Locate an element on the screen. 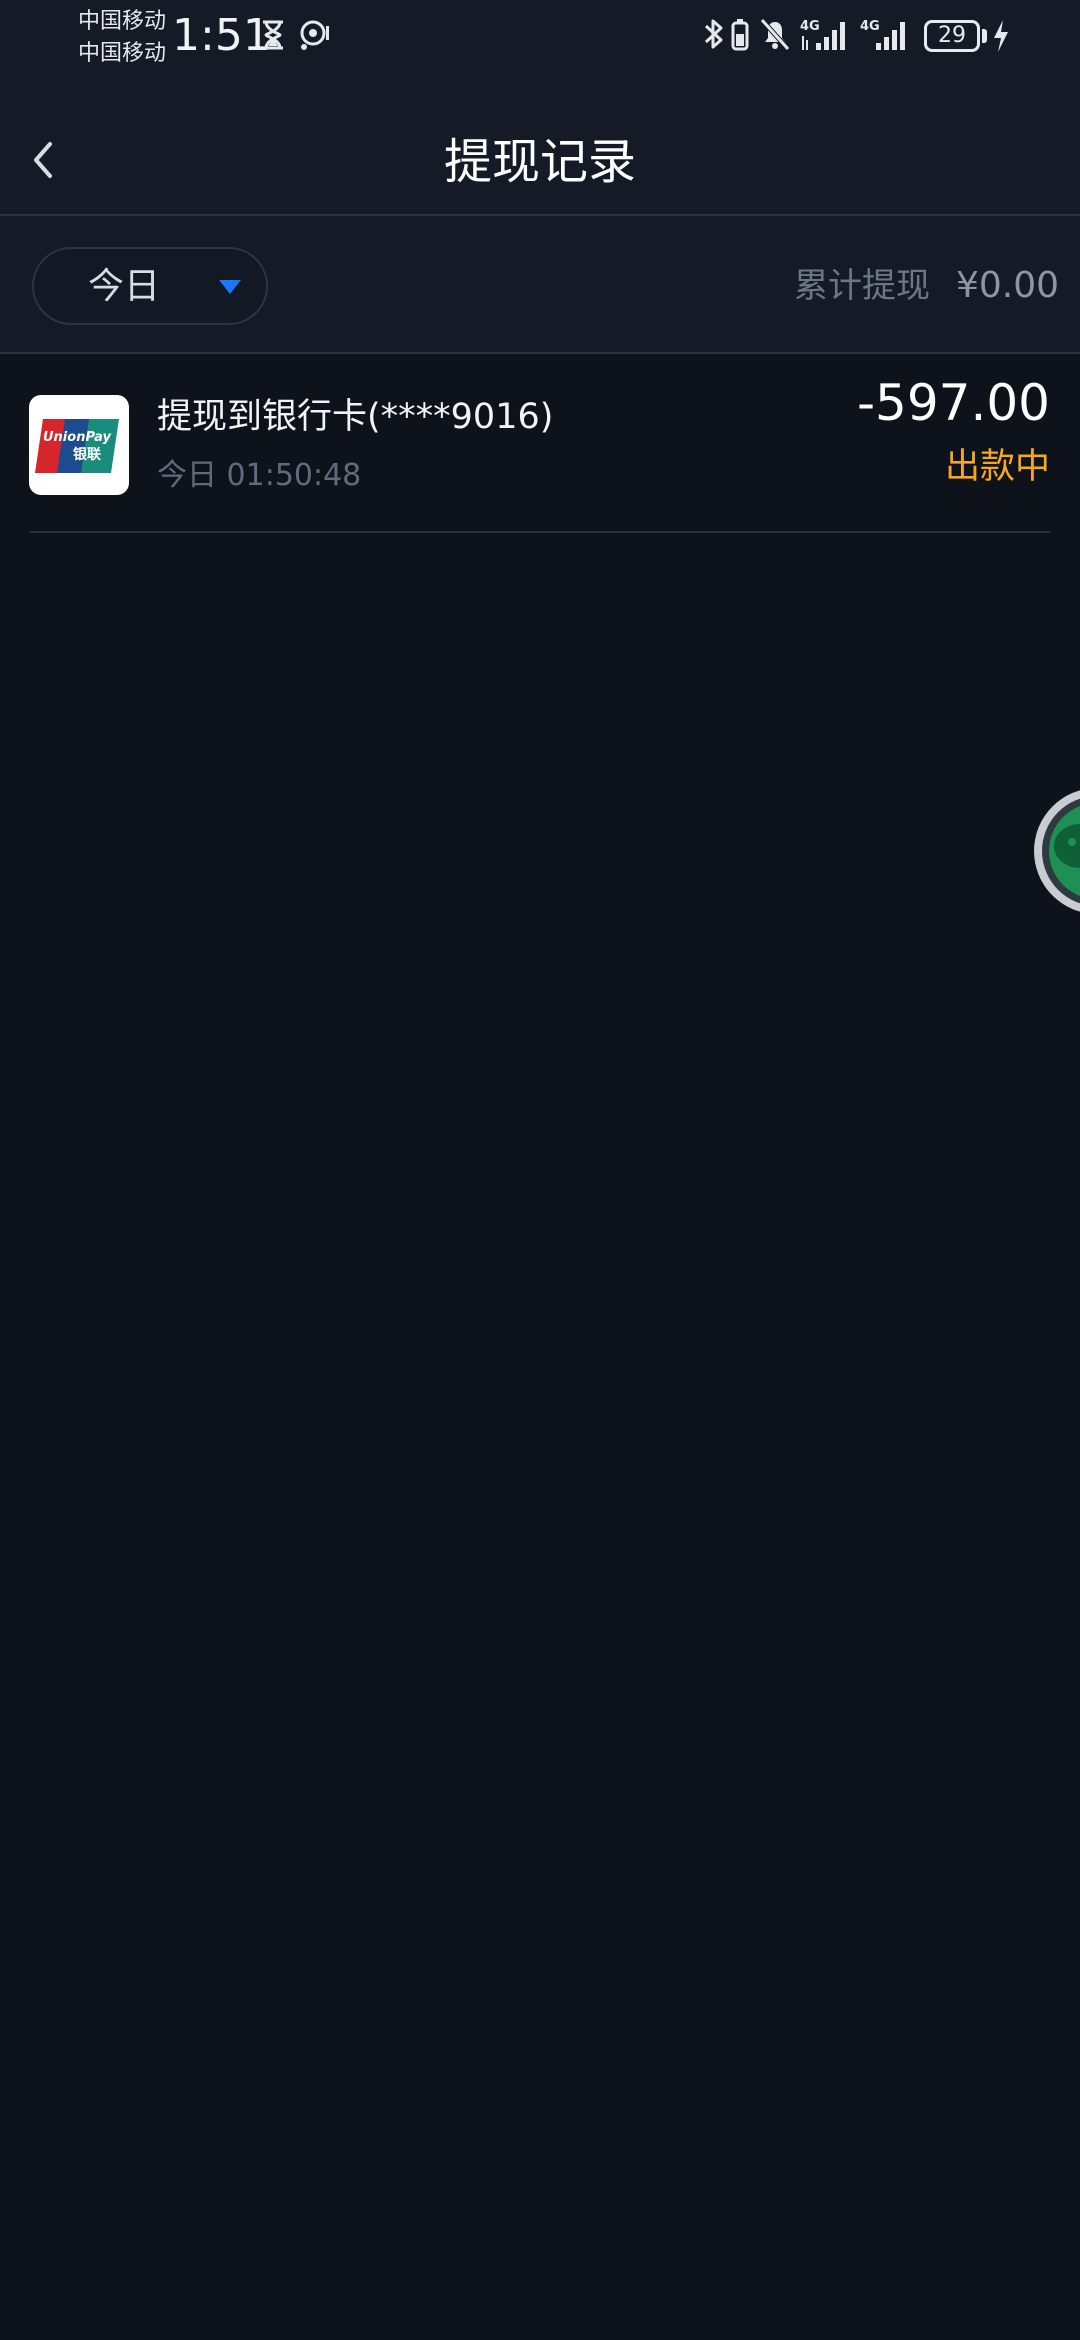  record-title: 提现到银行卡(****9016) is located at coordinates (355, 417).